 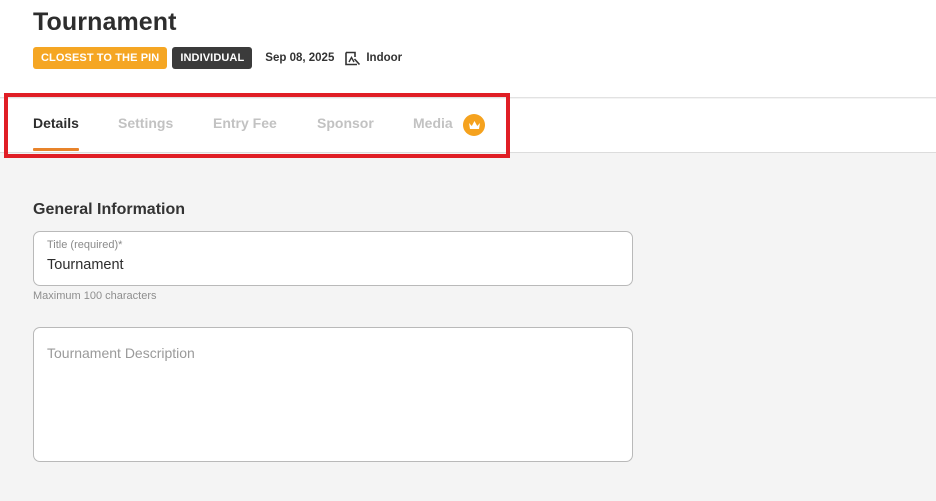 I want to click on tab-settings-label: Settings, so click(x=146, y=123).